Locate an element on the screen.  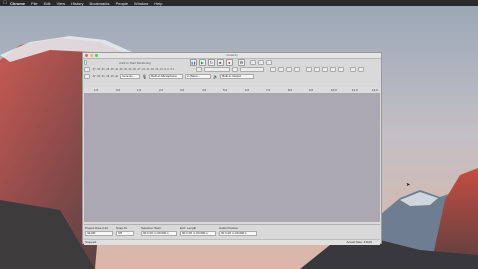
play-button: ▶ is located at coordinates (202, 62).